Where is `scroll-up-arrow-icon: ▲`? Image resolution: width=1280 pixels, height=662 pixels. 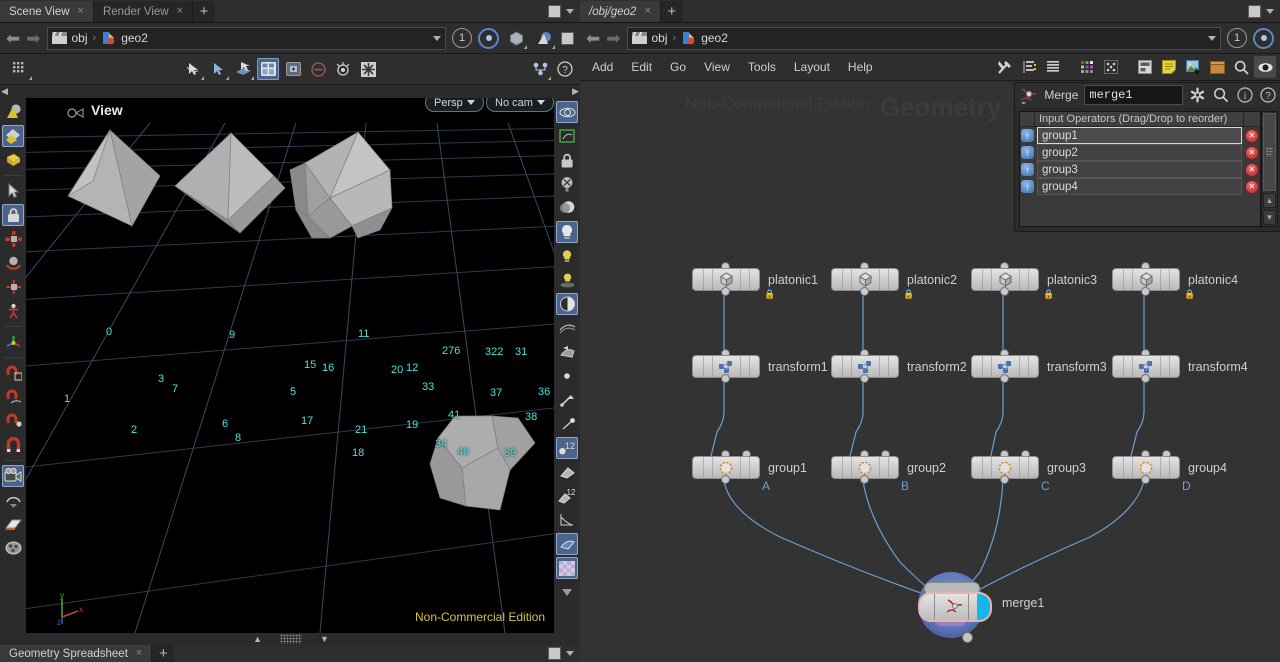 scroll-up-arrow-icon: ▲ is located at coordinates (257, 639).